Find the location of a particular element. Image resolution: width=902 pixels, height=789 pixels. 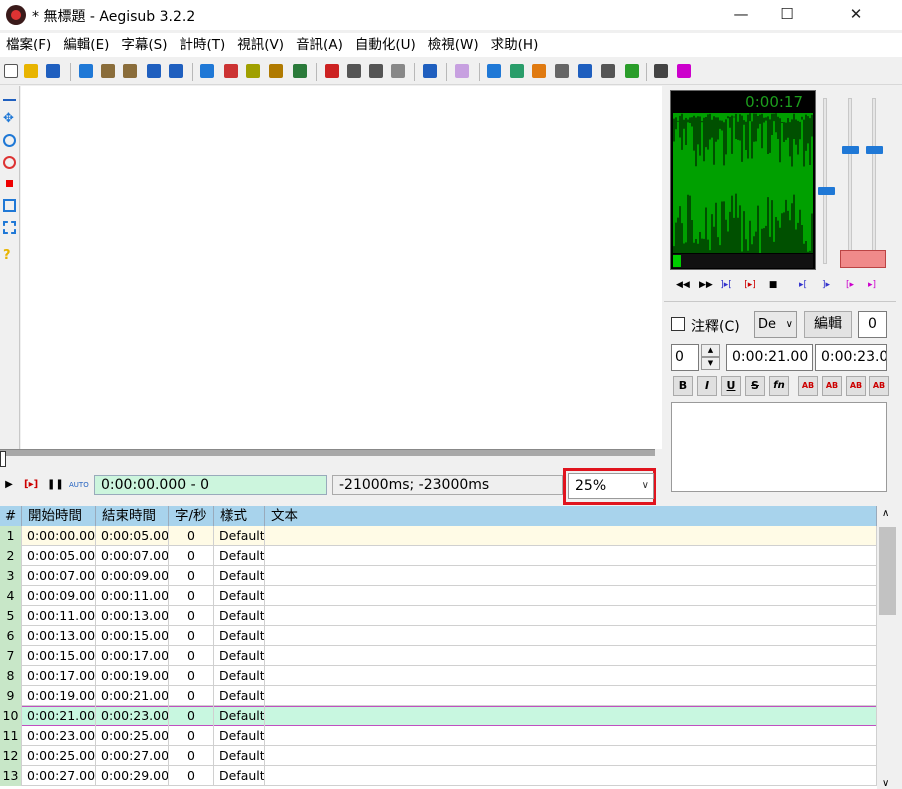

spellcheck-icon is located at coordinates (332, 71).